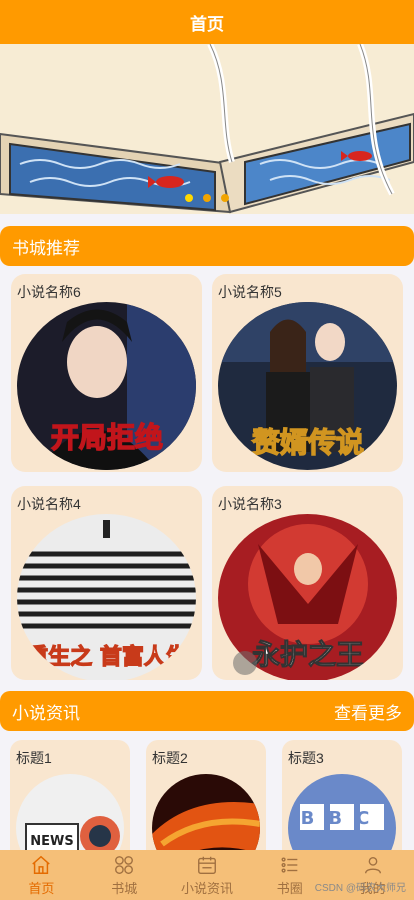 The width and height of the screenshot is (414, 900). What do you see at coordinates (368, 711) in the screenshot?
I see `view-more-link: 查看更多` at bounding box center [368, 711].